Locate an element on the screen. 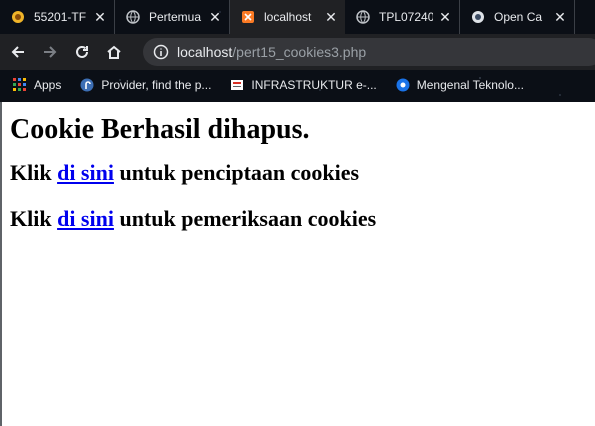  check-cookies-line: Klik di sini untuk pemeriksaan cookies is located at coordinates (302, 219).